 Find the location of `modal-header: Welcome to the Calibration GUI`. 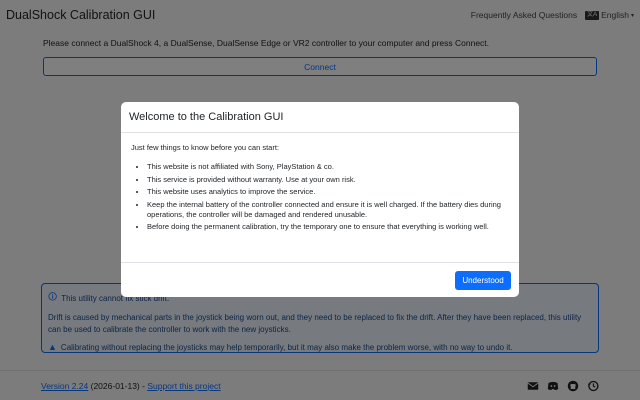

modal-header: Welcome to the Calibration GUI is located at coordinates (320, 117).